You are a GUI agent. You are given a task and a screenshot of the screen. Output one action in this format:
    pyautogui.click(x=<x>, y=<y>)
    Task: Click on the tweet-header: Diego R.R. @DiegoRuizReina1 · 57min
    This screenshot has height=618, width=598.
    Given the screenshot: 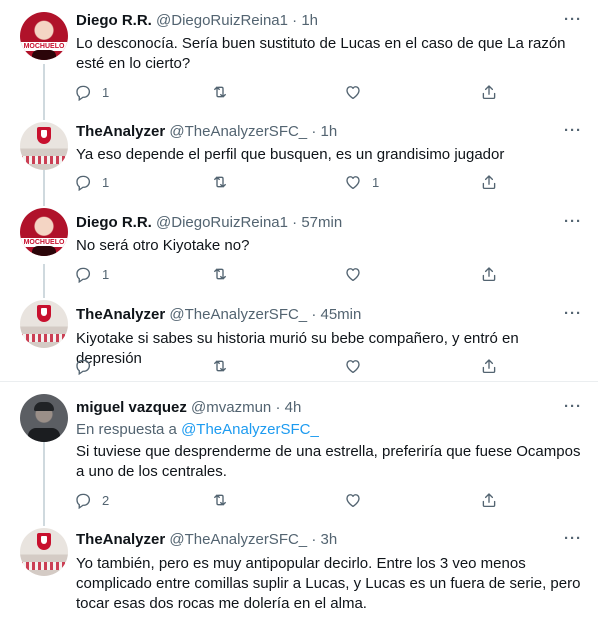 What is the action you would take?
    pyautogui.click(x=209, y=223)
    